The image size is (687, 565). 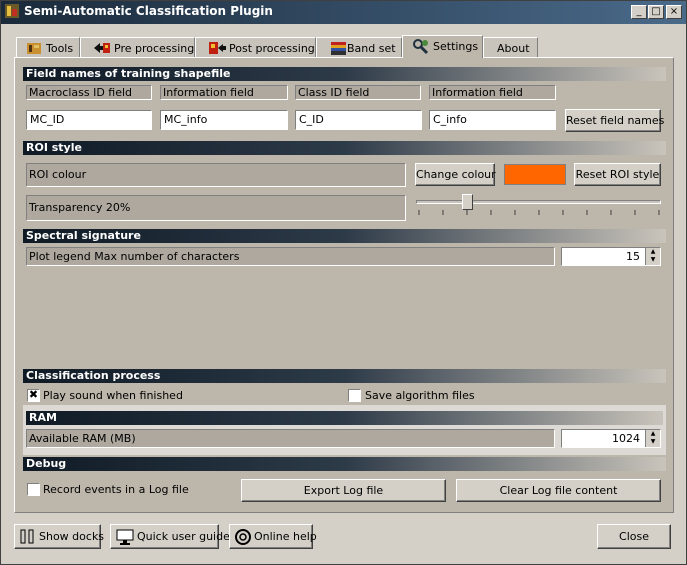 What do you see at coordinates (626, 438) in the screenshot?
I see `available-ram-value: 1024` at bounding box center [626, 438].